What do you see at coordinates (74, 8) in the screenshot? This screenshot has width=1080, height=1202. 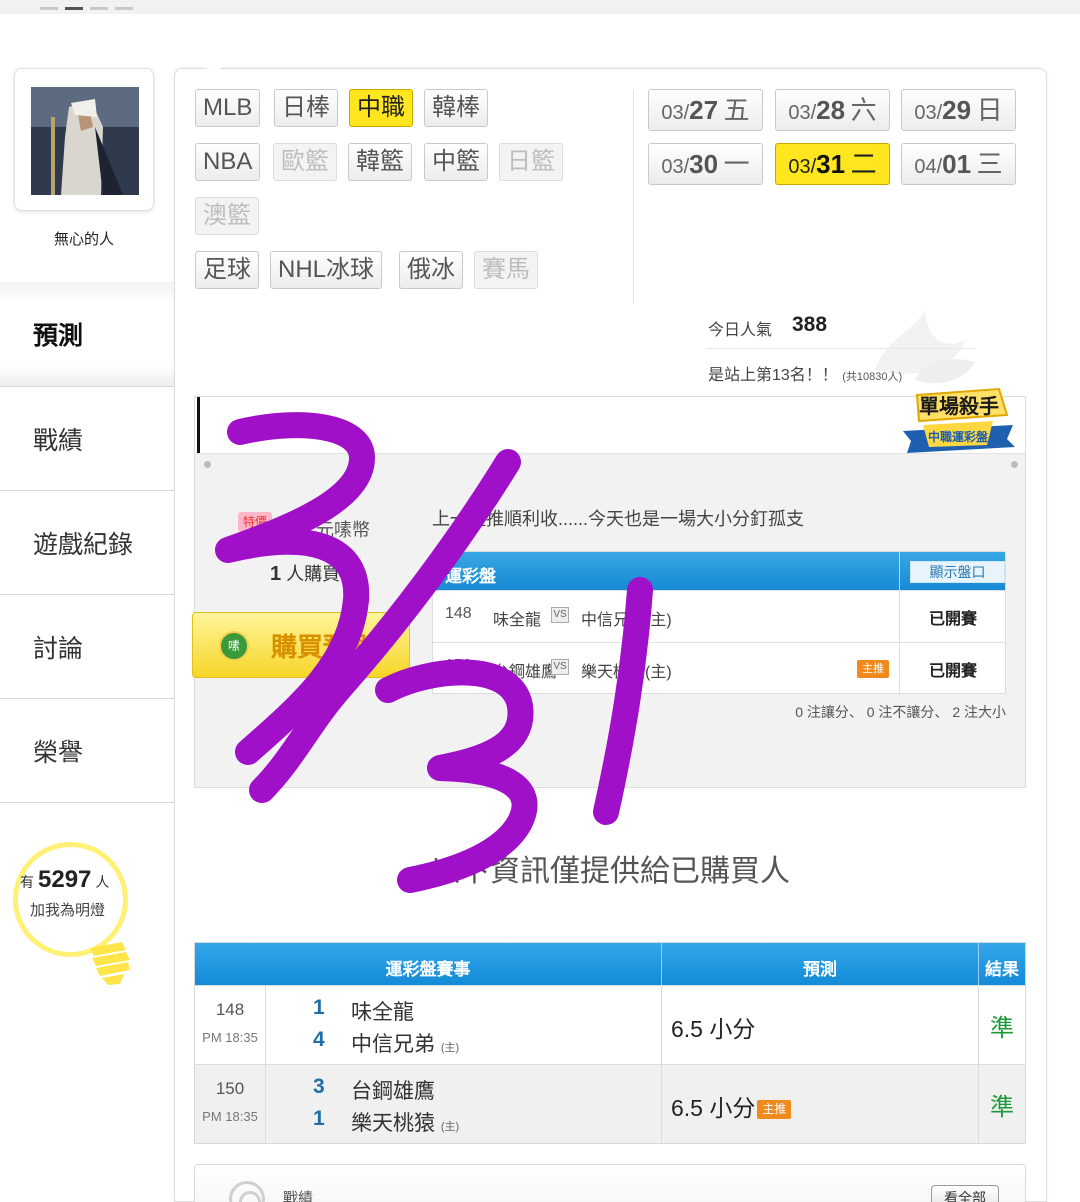 I see `pager-dot-active` at bounding box center [74, 8].